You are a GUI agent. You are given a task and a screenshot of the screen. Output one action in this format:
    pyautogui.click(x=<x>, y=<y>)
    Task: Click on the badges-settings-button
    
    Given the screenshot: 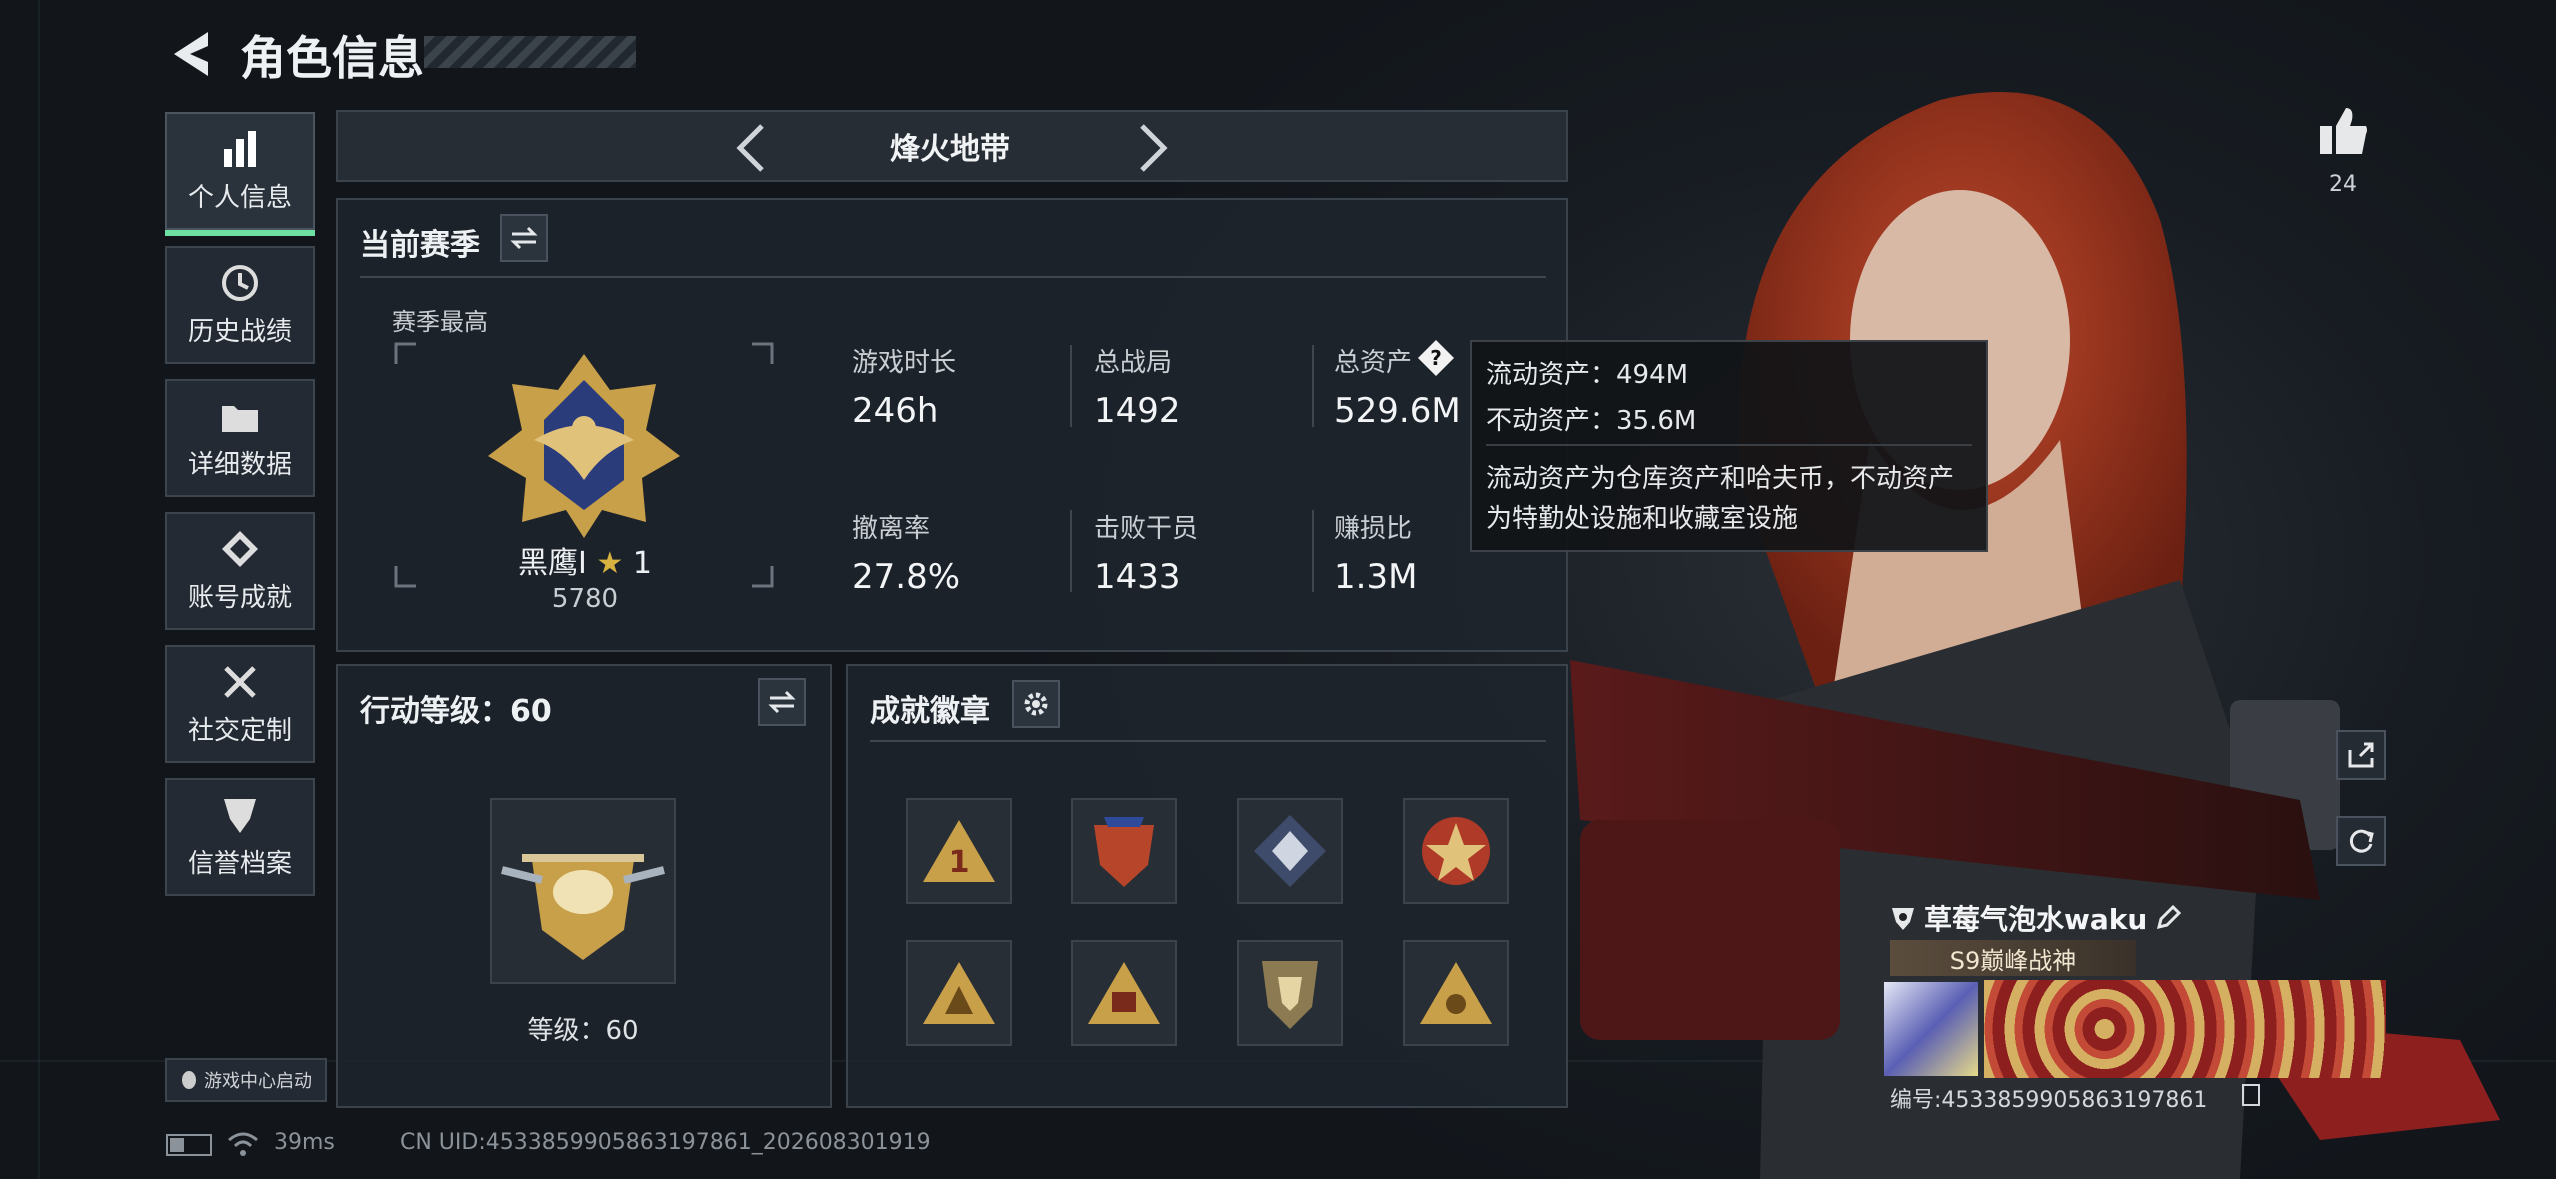 What is the action you would take?
    pyautogui.click(x=1036, y=704)
    